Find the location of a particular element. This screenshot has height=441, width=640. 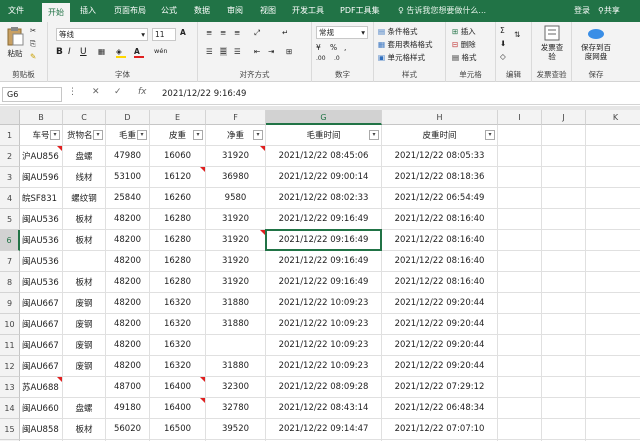

align-top-icon: ≡ is located at coordinates (209, 32).